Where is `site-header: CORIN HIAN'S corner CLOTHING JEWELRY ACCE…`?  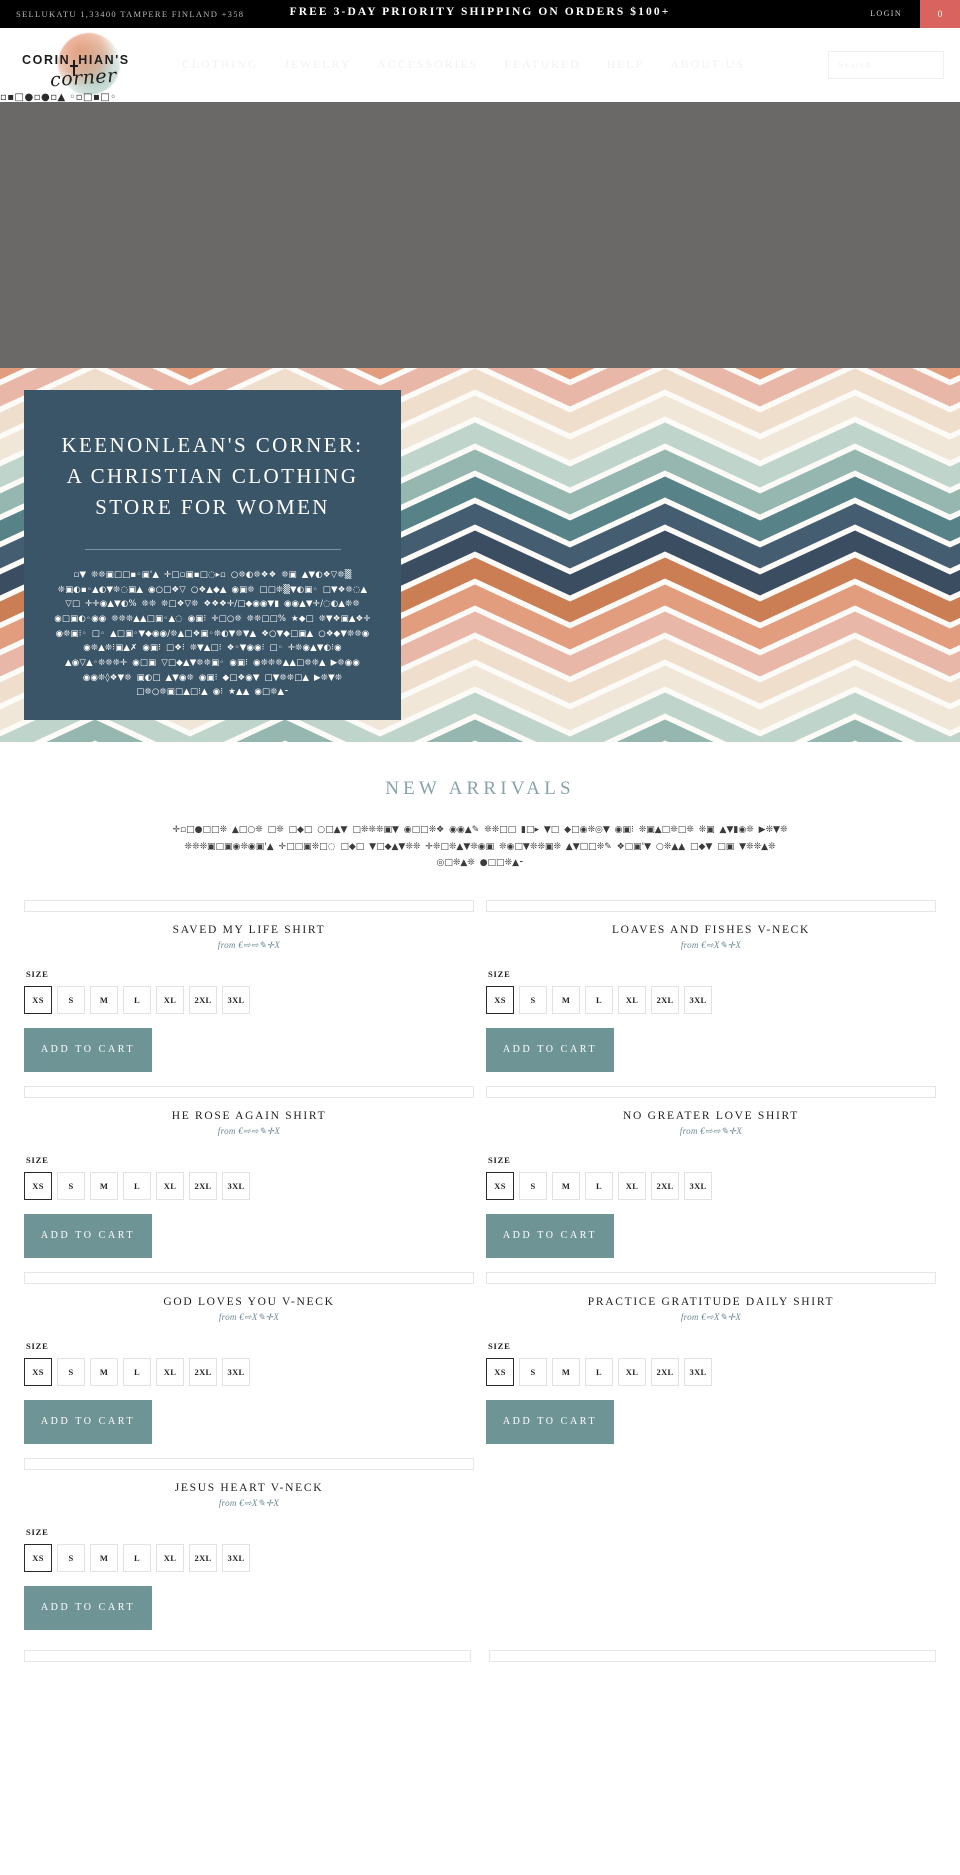 site-header: CORIN HIAN'S corner CLOTHING JEWELRY ACCE… is located at coordinates (480, 65).